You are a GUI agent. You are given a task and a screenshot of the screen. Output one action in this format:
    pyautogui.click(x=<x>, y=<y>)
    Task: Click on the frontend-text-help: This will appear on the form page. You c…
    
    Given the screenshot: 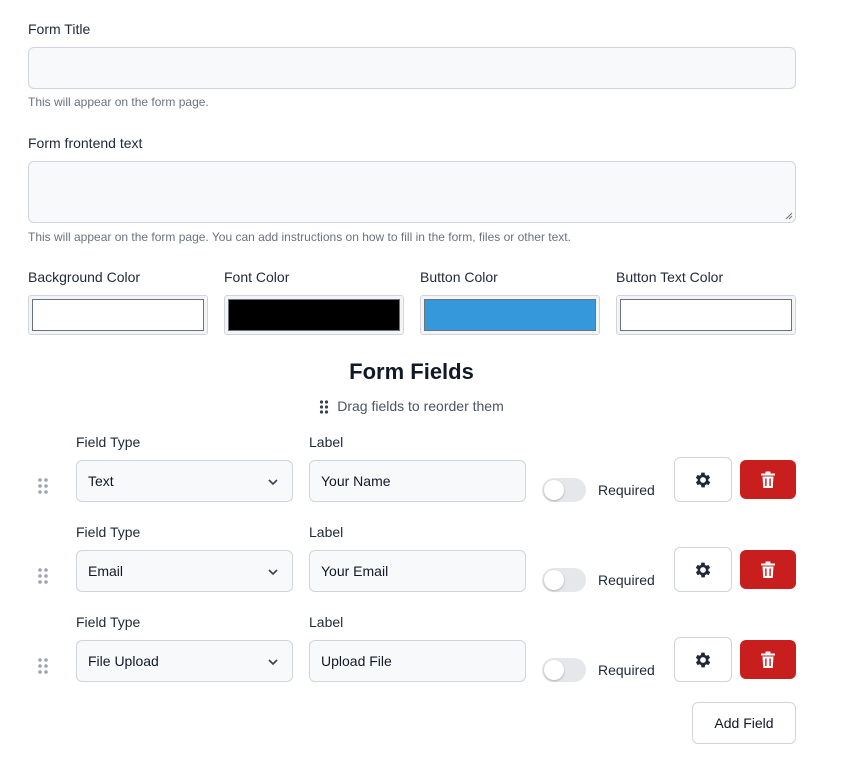 What is the action you would take?
    pyautogui.click(x=299, y=237)
    